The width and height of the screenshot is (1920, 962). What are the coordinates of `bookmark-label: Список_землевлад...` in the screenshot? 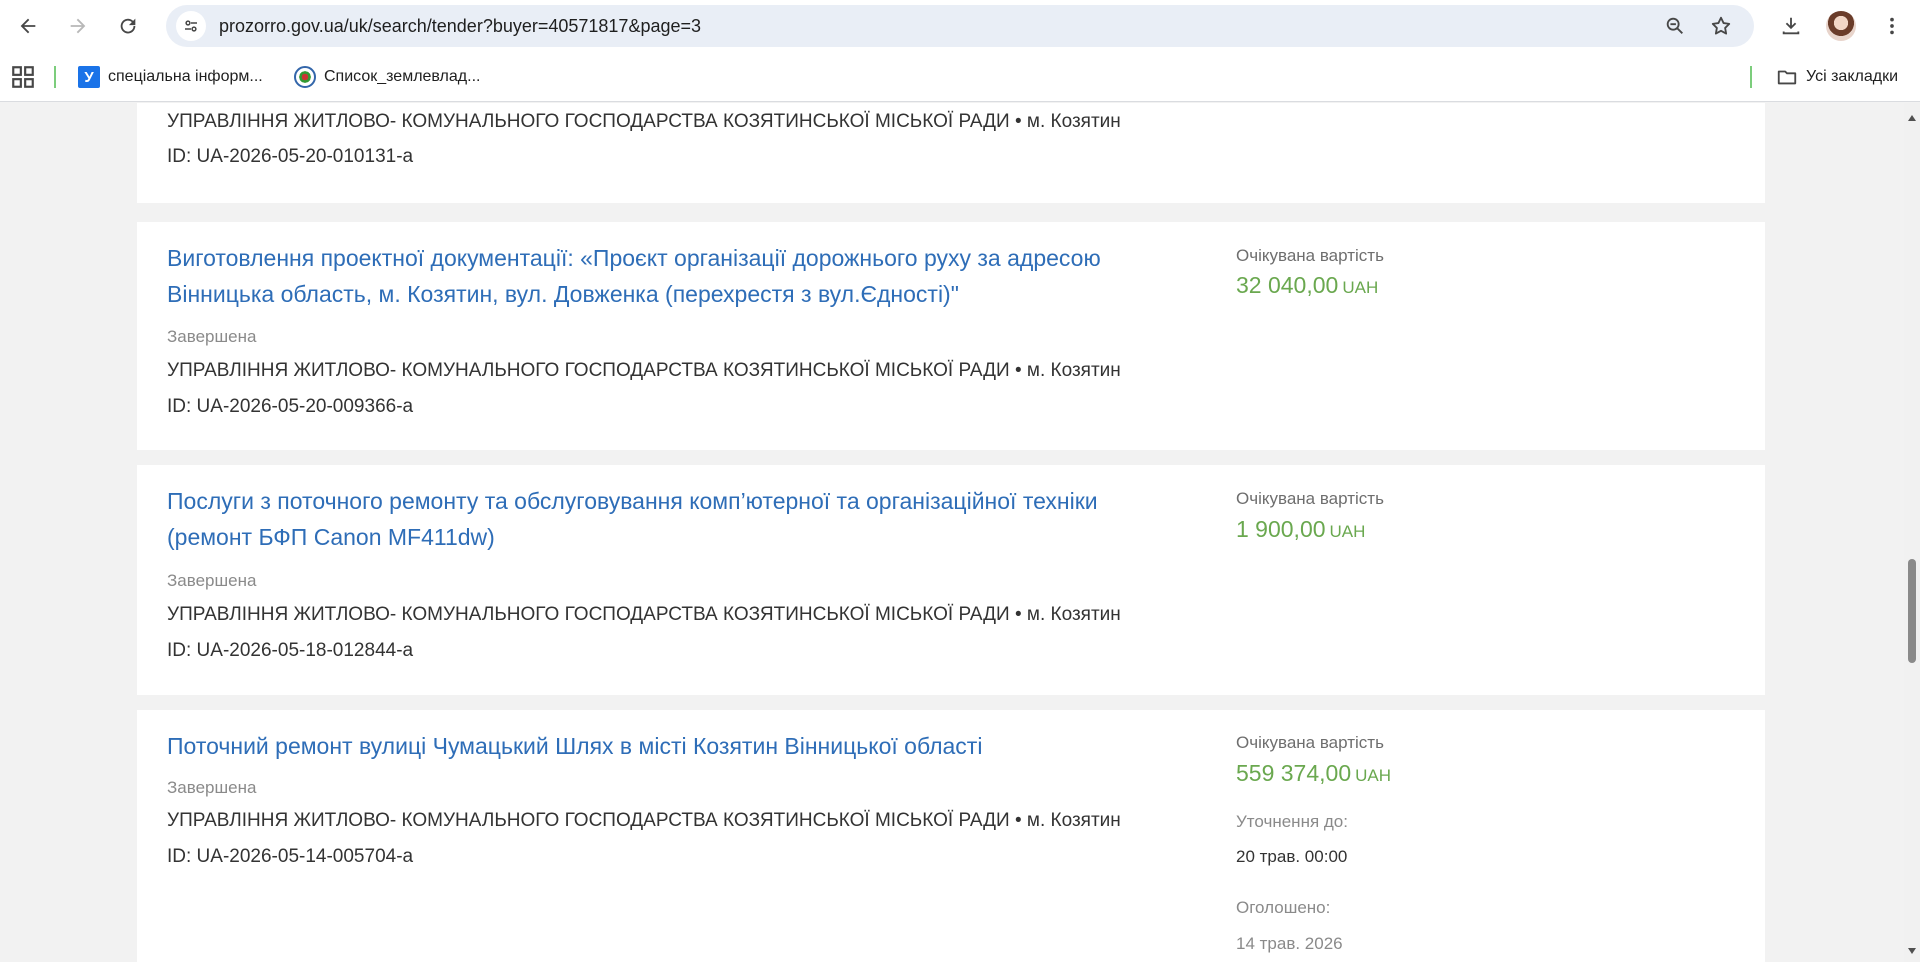 It's located at (402, 76).